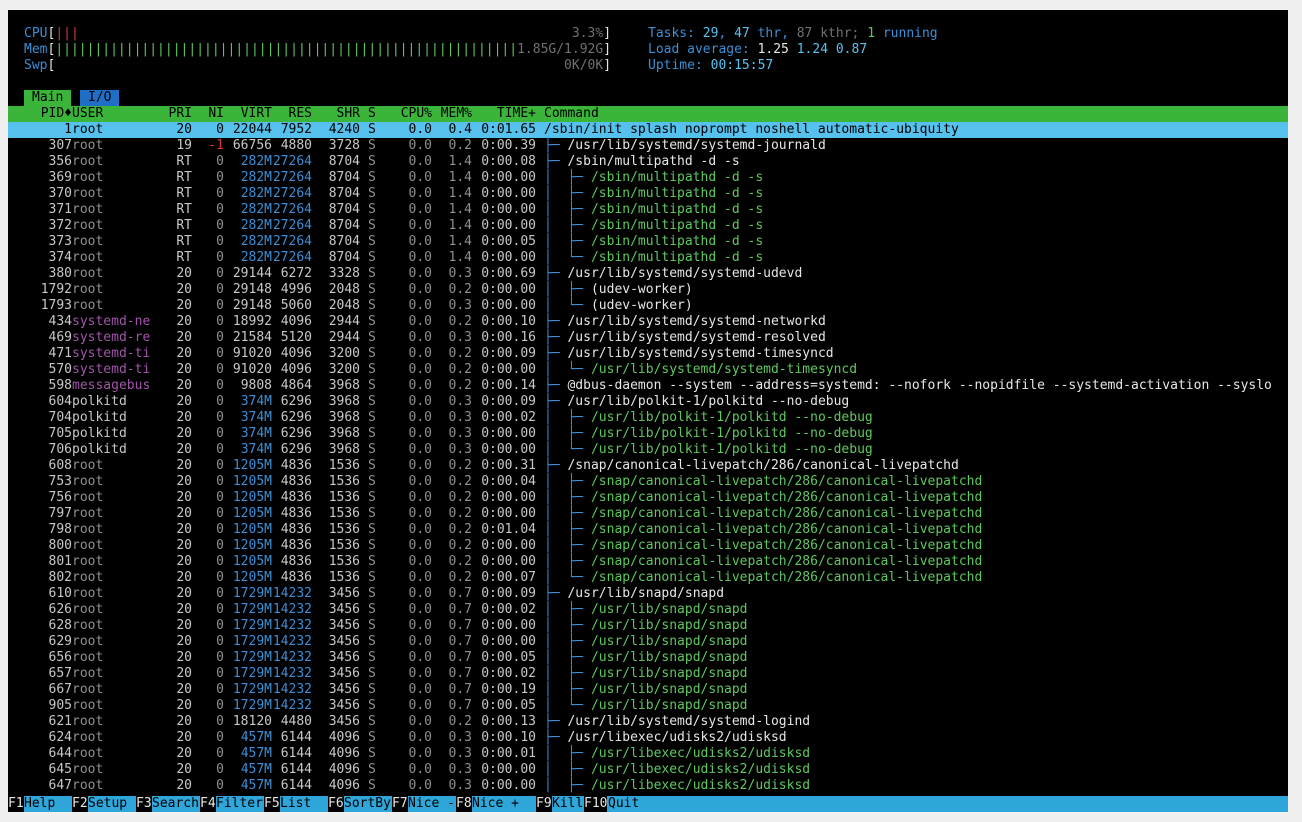 Image resolution: width=1302 pixels, height=822 pixels. I want to click on fkey-label-help: Help, so click(39, 804).